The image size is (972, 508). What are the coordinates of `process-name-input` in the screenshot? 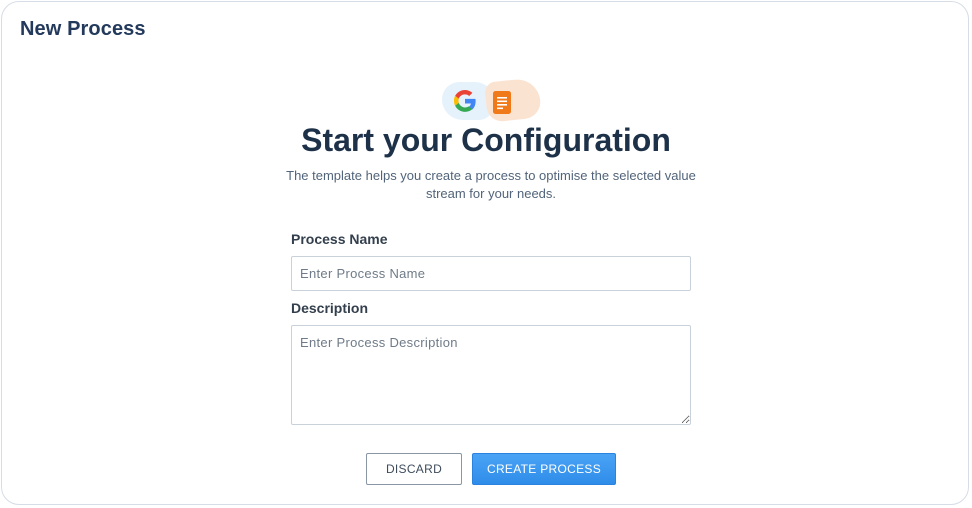 It's located at (491, 273).